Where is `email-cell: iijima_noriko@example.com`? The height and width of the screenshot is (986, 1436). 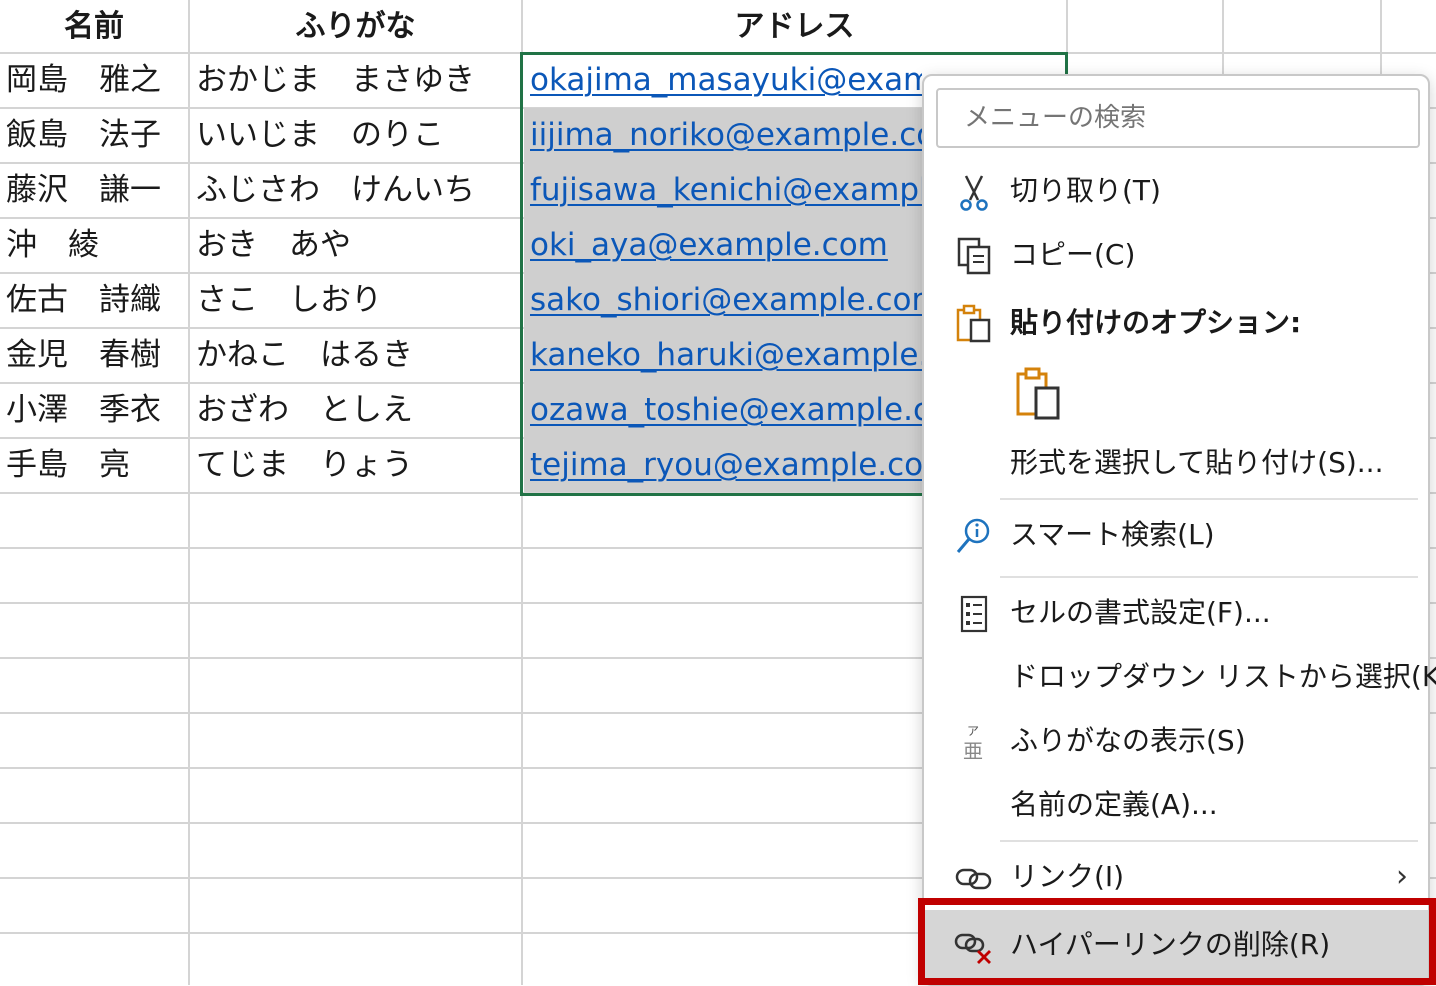 email-cell: iijima_noriko@example.com is located at coordinates (723, 135).